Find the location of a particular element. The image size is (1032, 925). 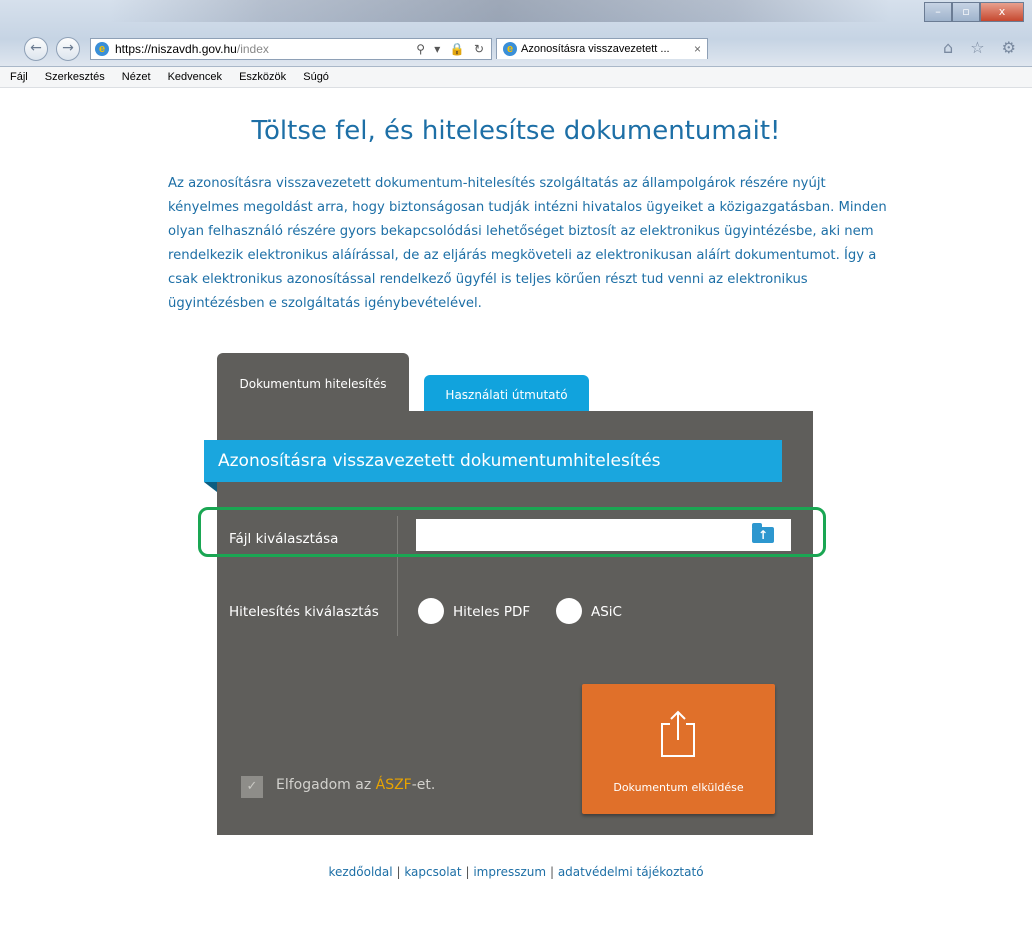

send-document-label: Dokumentum elküldése is located at coordinates (678, 787).